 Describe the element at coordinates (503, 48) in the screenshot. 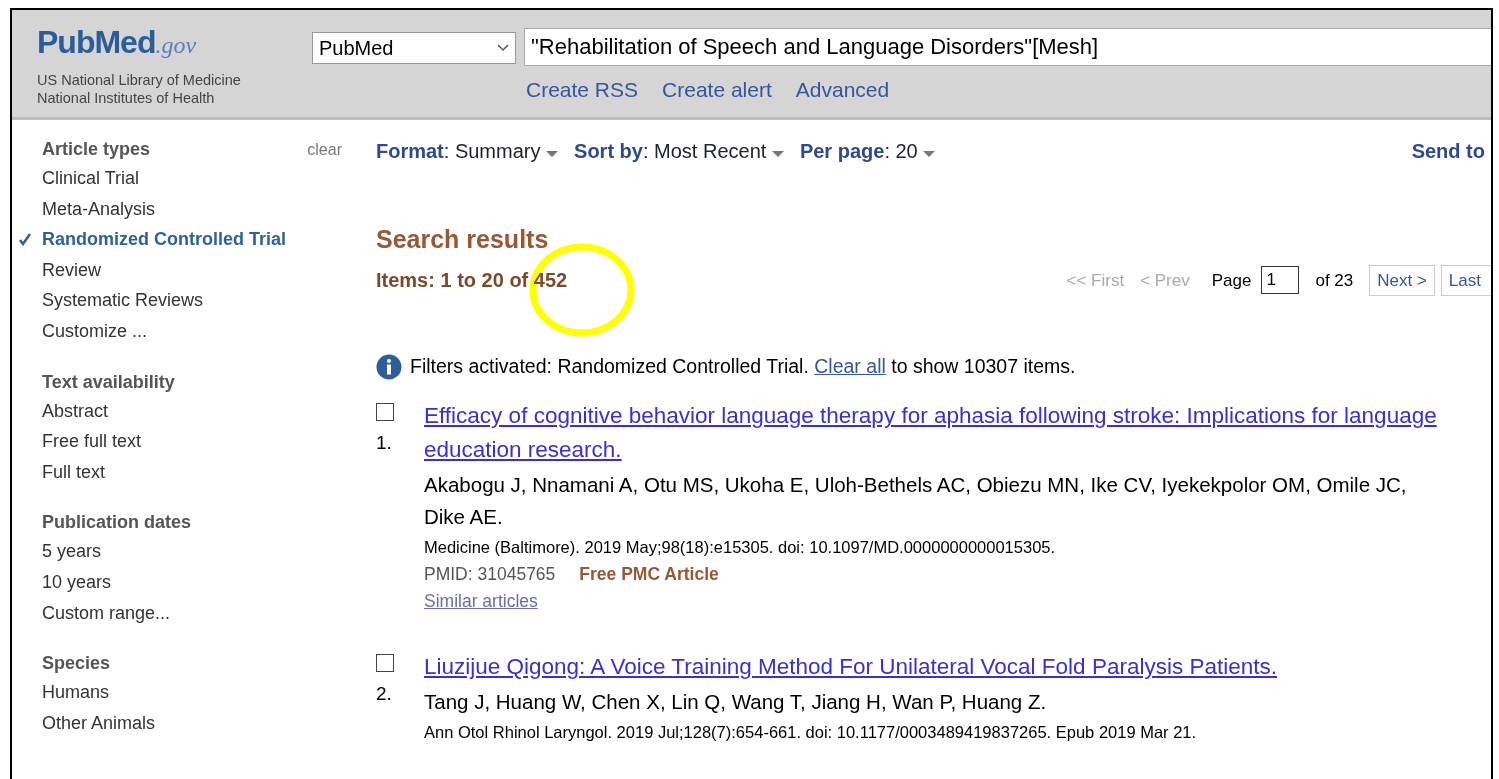

I see `chevron-icon` at that location.